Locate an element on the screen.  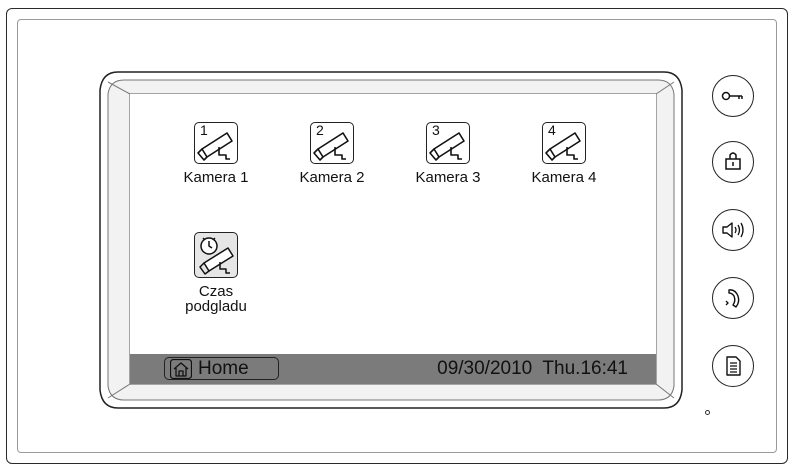
tile-number: 2 is located at coordinates (320, 130).